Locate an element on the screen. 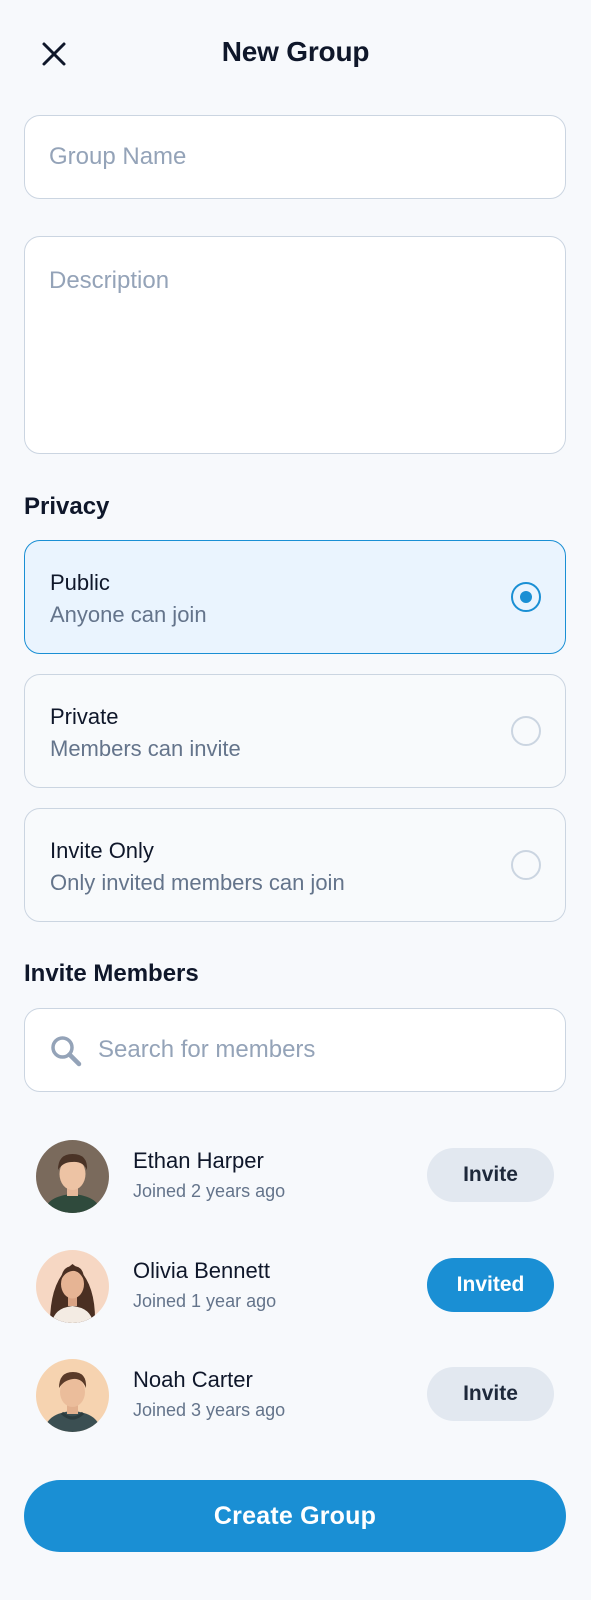 This screenshot has width=591, height=1600. invite-members-heading: Invite Members is located at coordinates (111, 973).